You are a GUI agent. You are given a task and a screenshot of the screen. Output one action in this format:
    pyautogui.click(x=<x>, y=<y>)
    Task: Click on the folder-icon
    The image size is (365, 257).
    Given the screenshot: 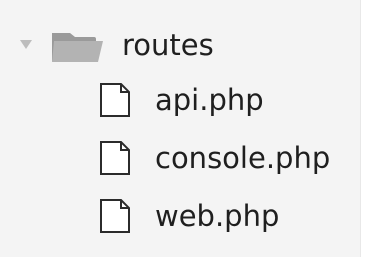 What is the action you would take?
    pyautogui.click(x=77, y=47)
    